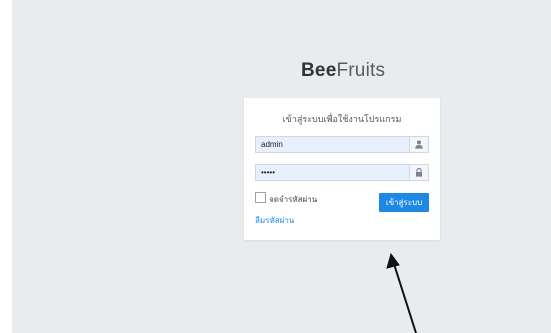  I want to click on arrow-annotation, so click(401, 292).